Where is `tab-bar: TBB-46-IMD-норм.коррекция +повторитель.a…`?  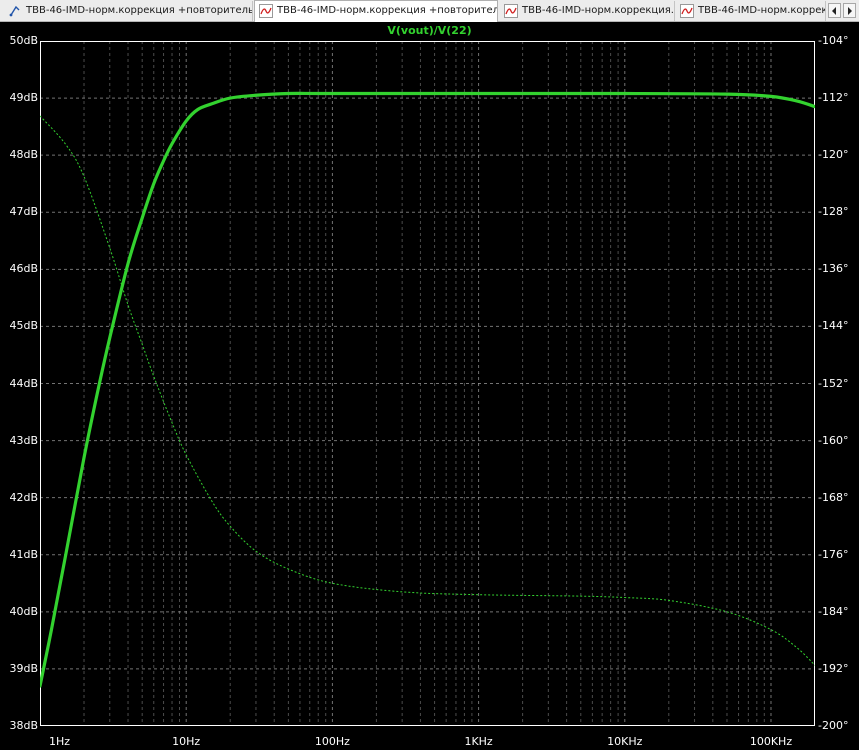
tab-bar: TBB-46-IMD-норм.коррекция +повторитель.a… is located at coordinates (429, 11).